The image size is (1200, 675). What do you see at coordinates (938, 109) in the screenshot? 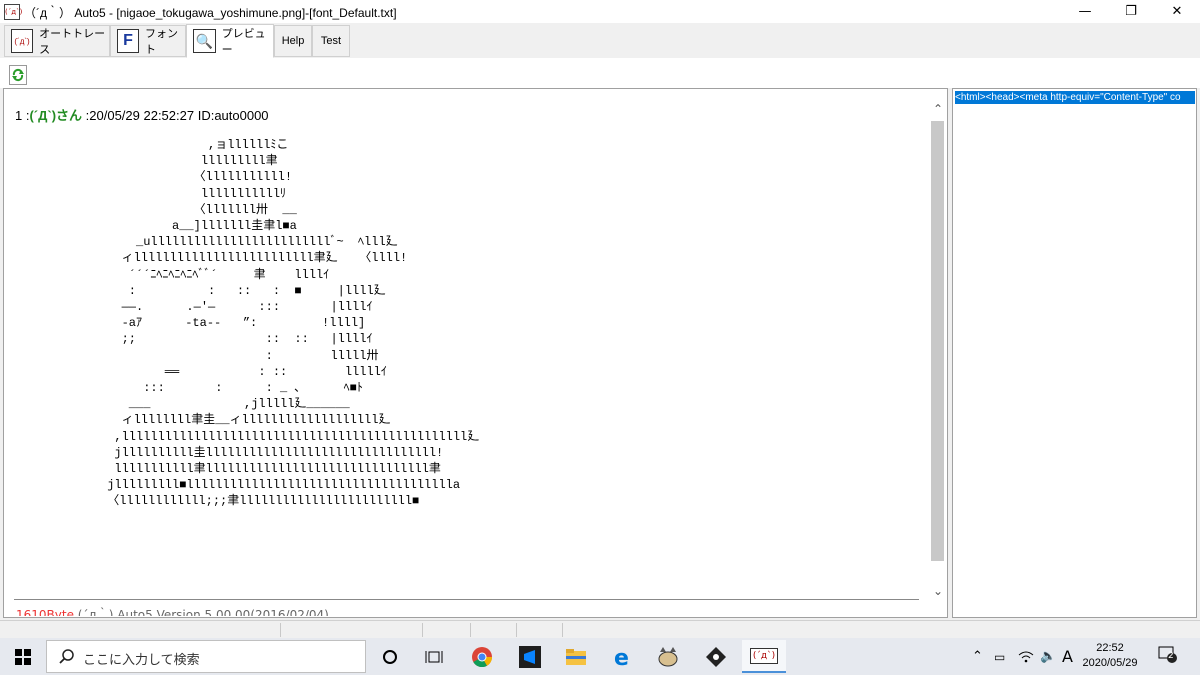
I see `chevron-up-icon: ⌃` at bounding box center [938, 109].